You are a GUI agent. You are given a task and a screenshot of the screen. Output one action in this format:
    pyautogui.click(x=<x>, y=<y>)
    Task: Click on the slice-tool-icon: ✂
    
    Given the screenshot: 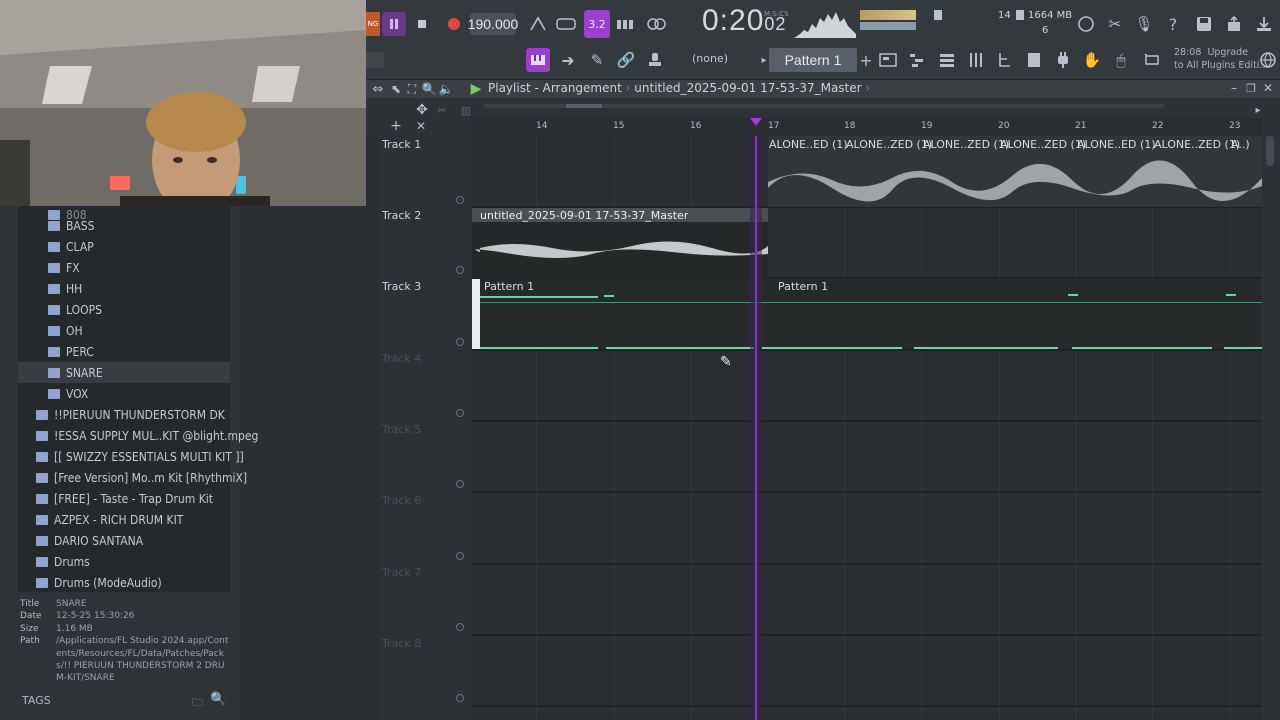 What is the action you would take?
    pyautogui.click(x=442, y=110)
    